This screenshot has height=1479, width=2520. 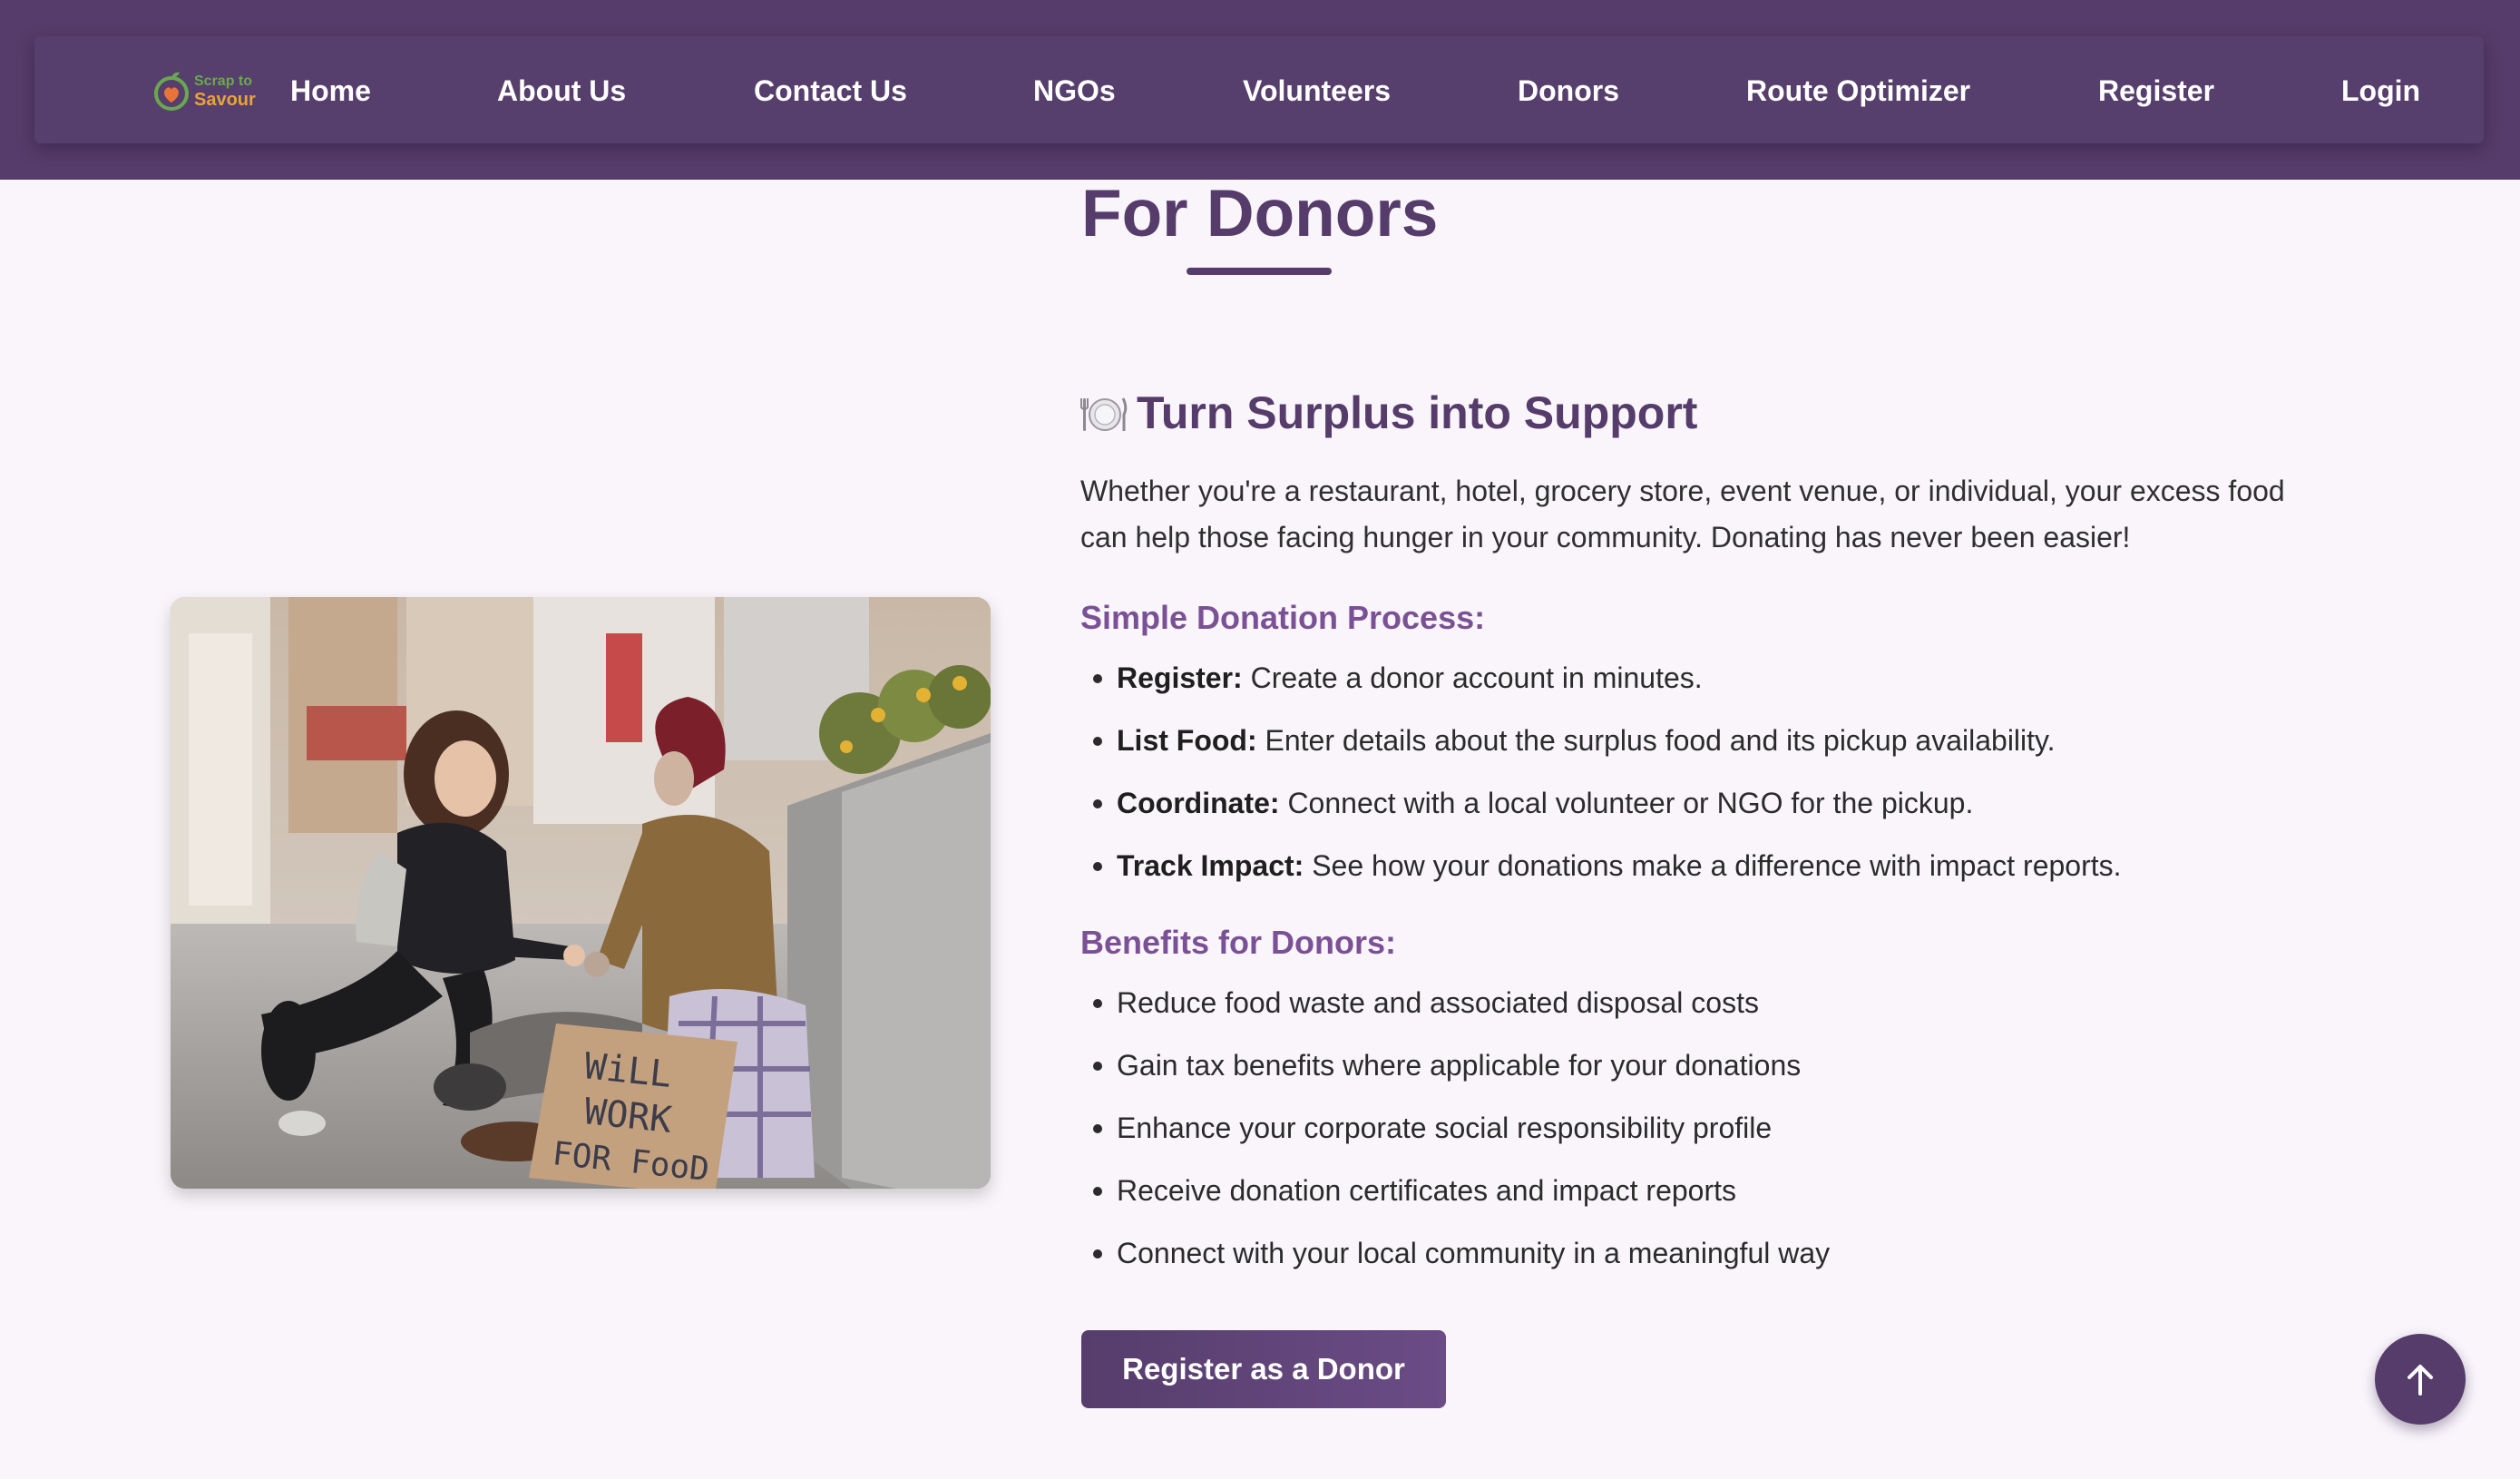 What do you see at coordinates (2156, 91) in the screenshot?
I see `nav-register: Register` at bounding box center [2156, 91].